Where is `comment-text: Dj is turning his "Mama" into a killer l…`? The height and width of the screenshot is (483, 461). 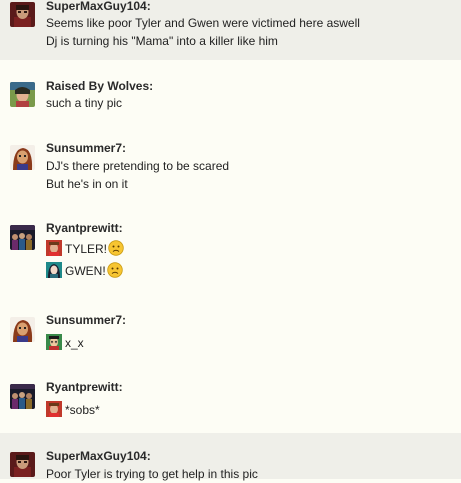
comment-text: Dj is turning his "Mama" into a killer l… is located at coordinates (162, 40).